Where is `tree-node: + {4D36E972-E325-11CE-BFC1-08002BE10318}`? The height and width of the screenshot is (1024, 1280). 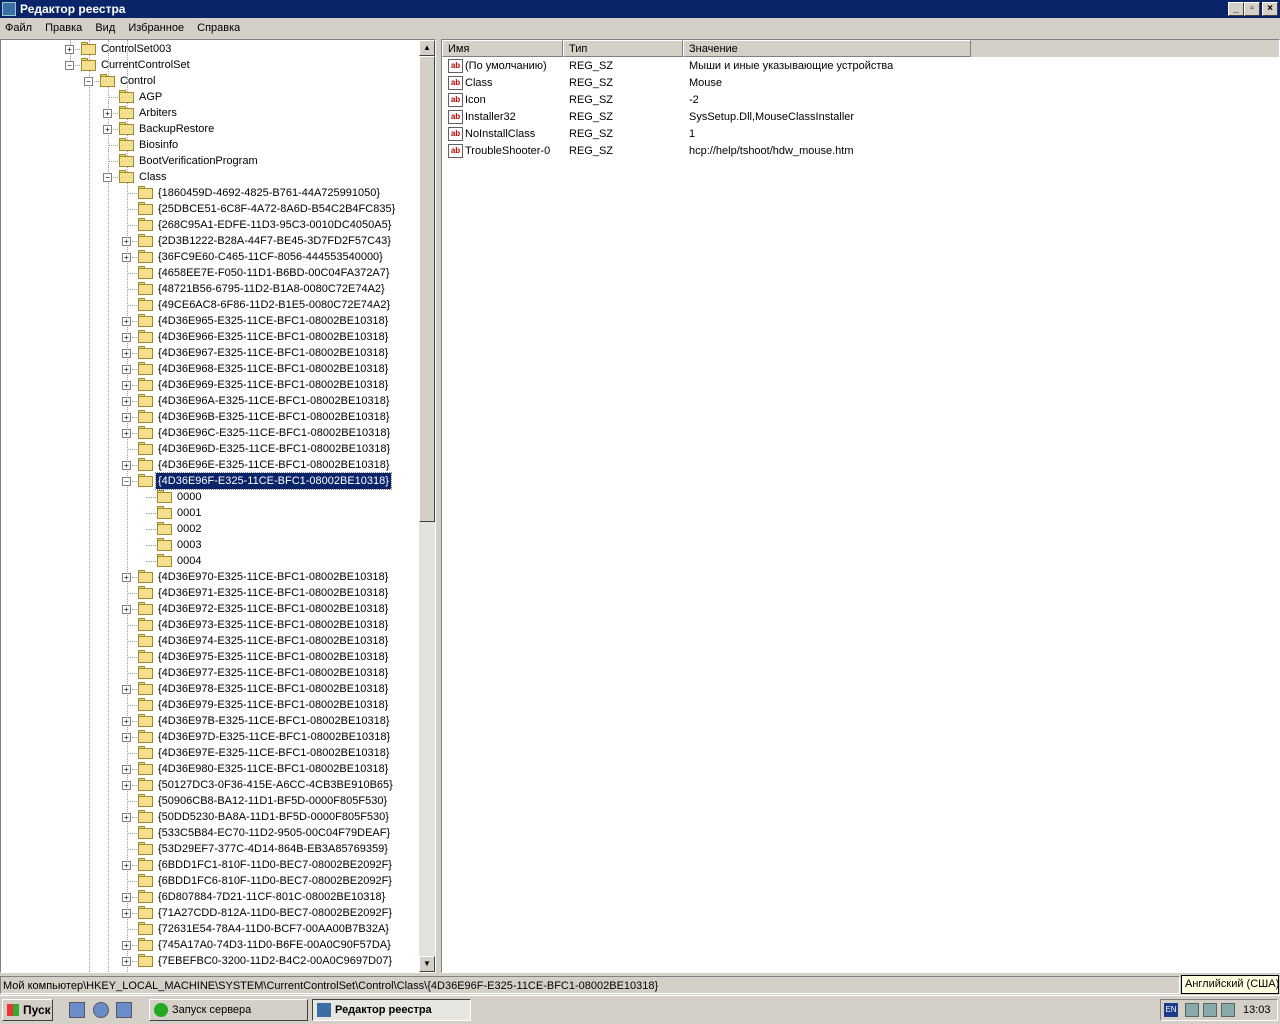 tree-node: + {4D36E972-E325-11CE-BFC1-08002BE10318} is located at coordinates (210, 609).